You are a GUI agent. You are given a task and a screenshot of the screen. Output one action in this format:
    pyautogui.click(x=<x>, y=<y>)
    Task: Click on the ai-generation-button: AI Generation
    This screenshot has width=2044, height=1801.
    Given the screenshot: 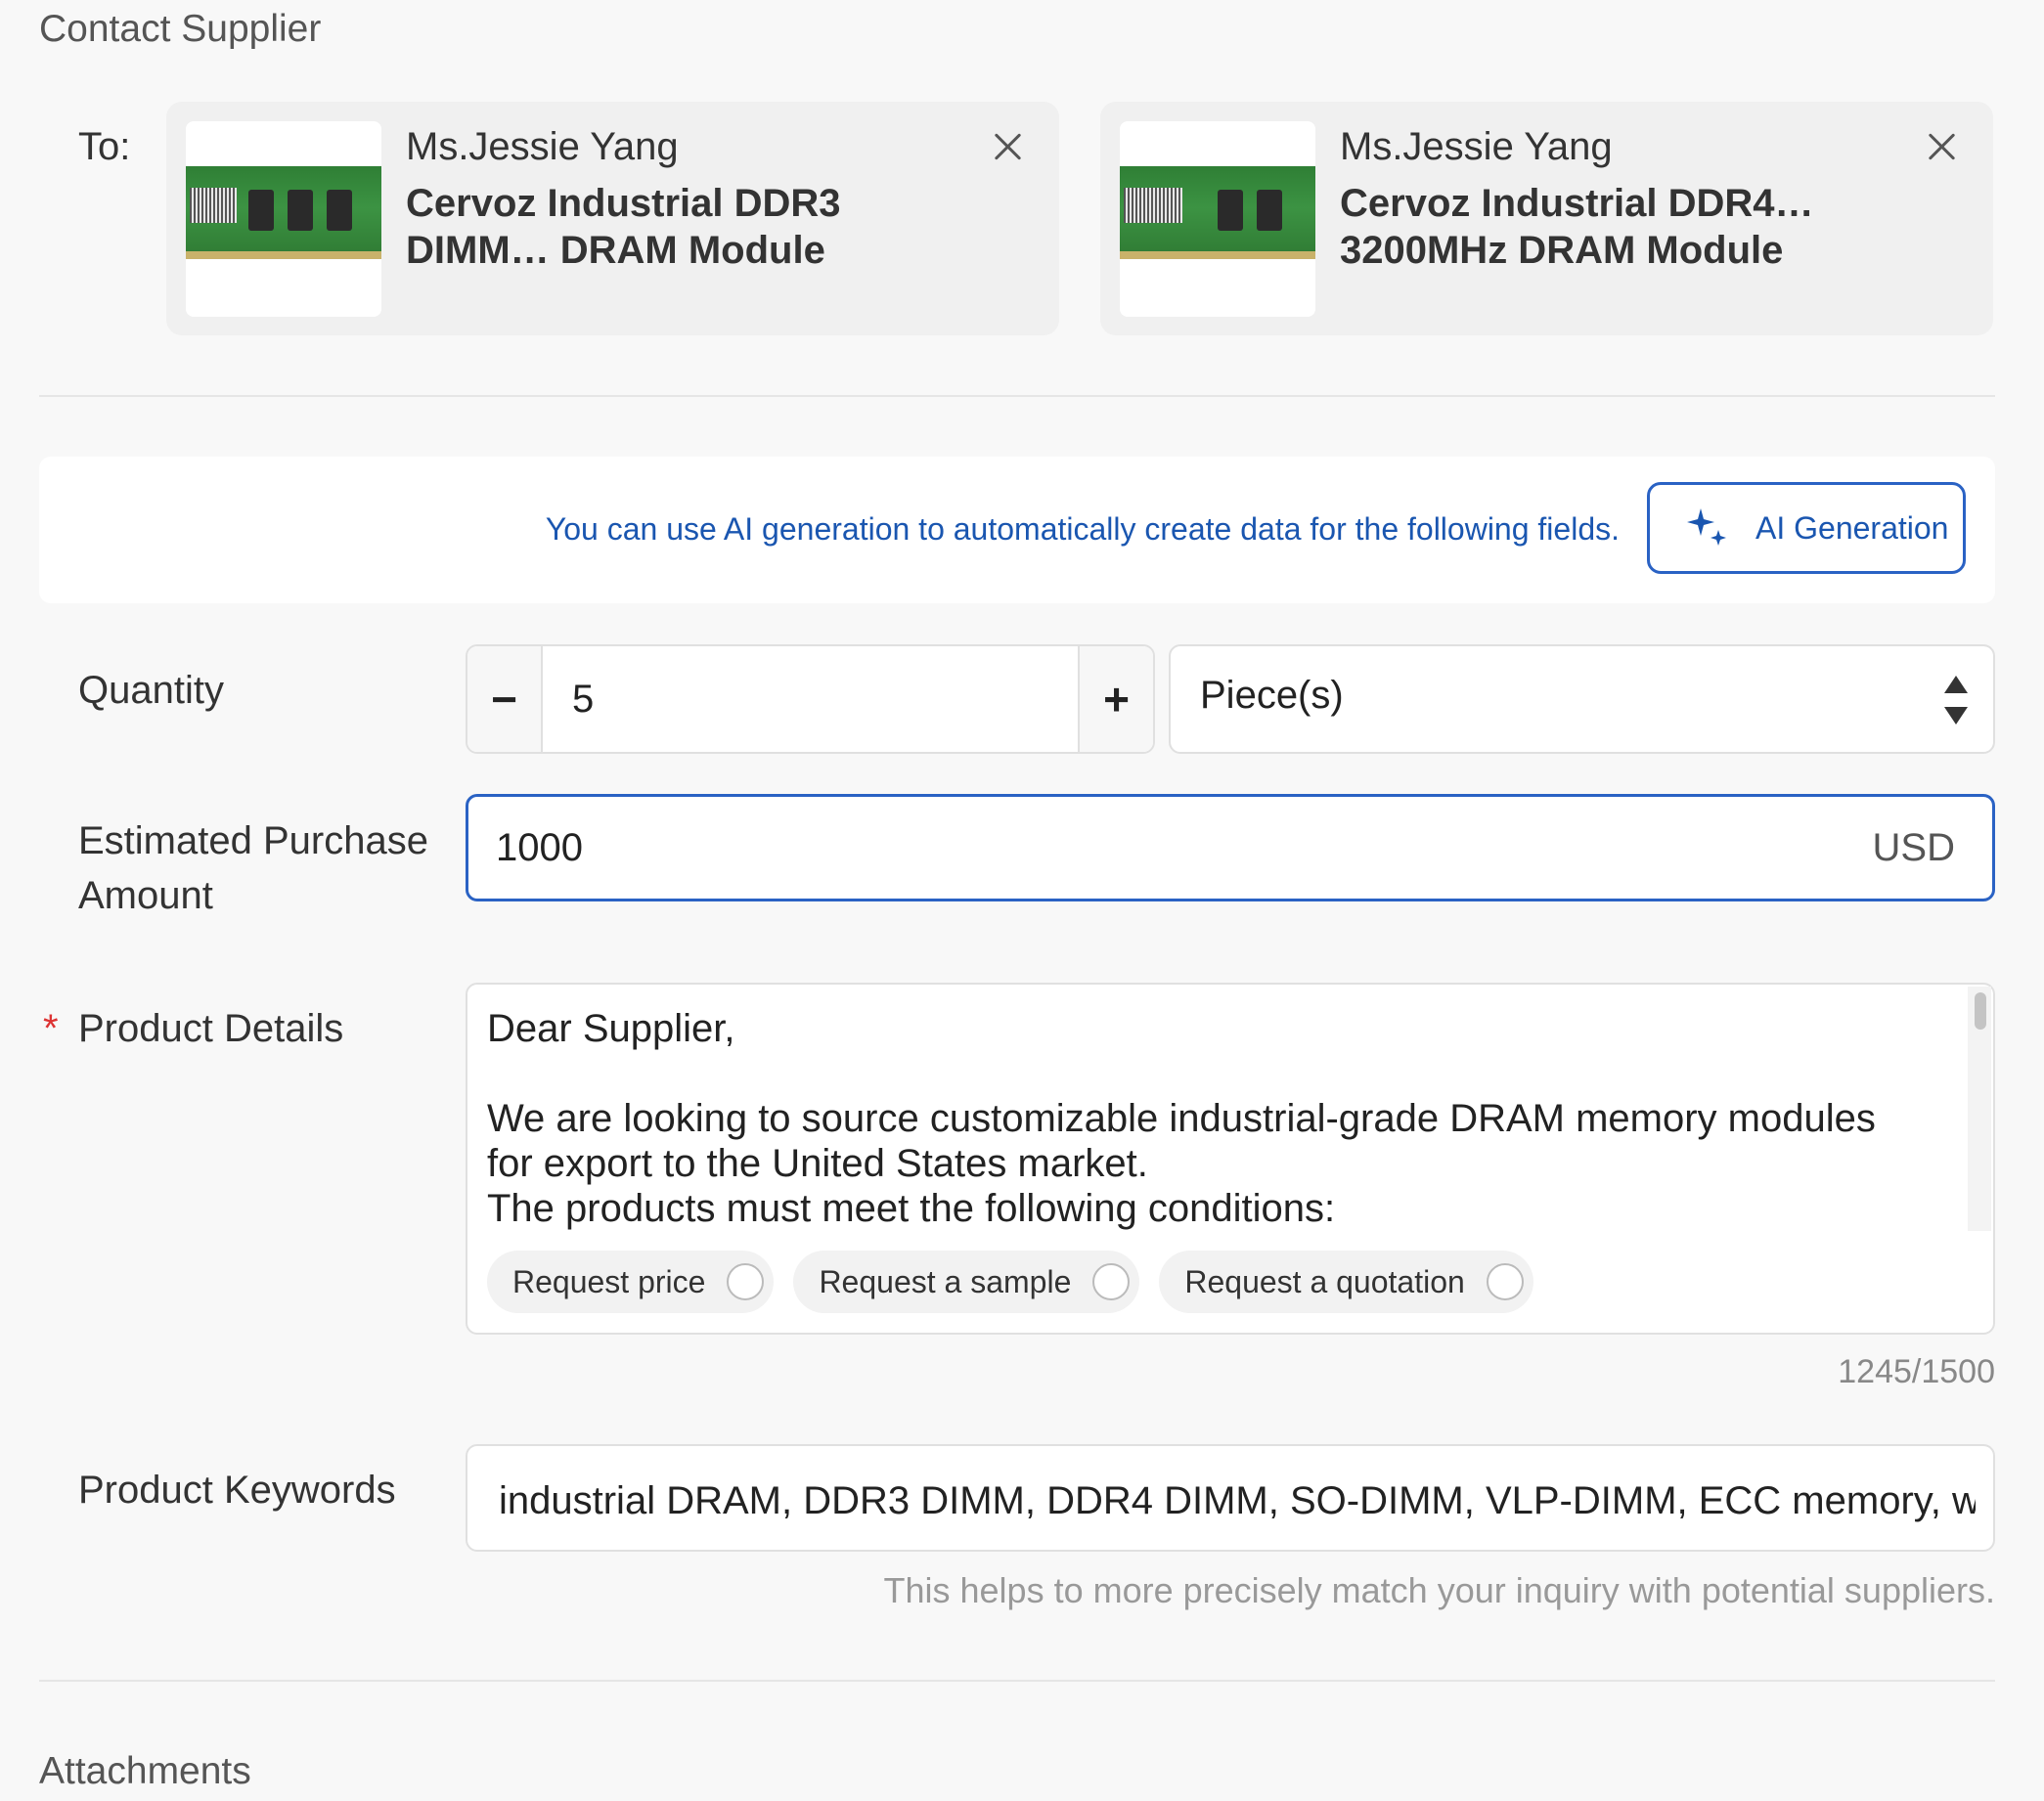 What is the action you would take?
    pyautogui.click(x=1806, y=528)
    